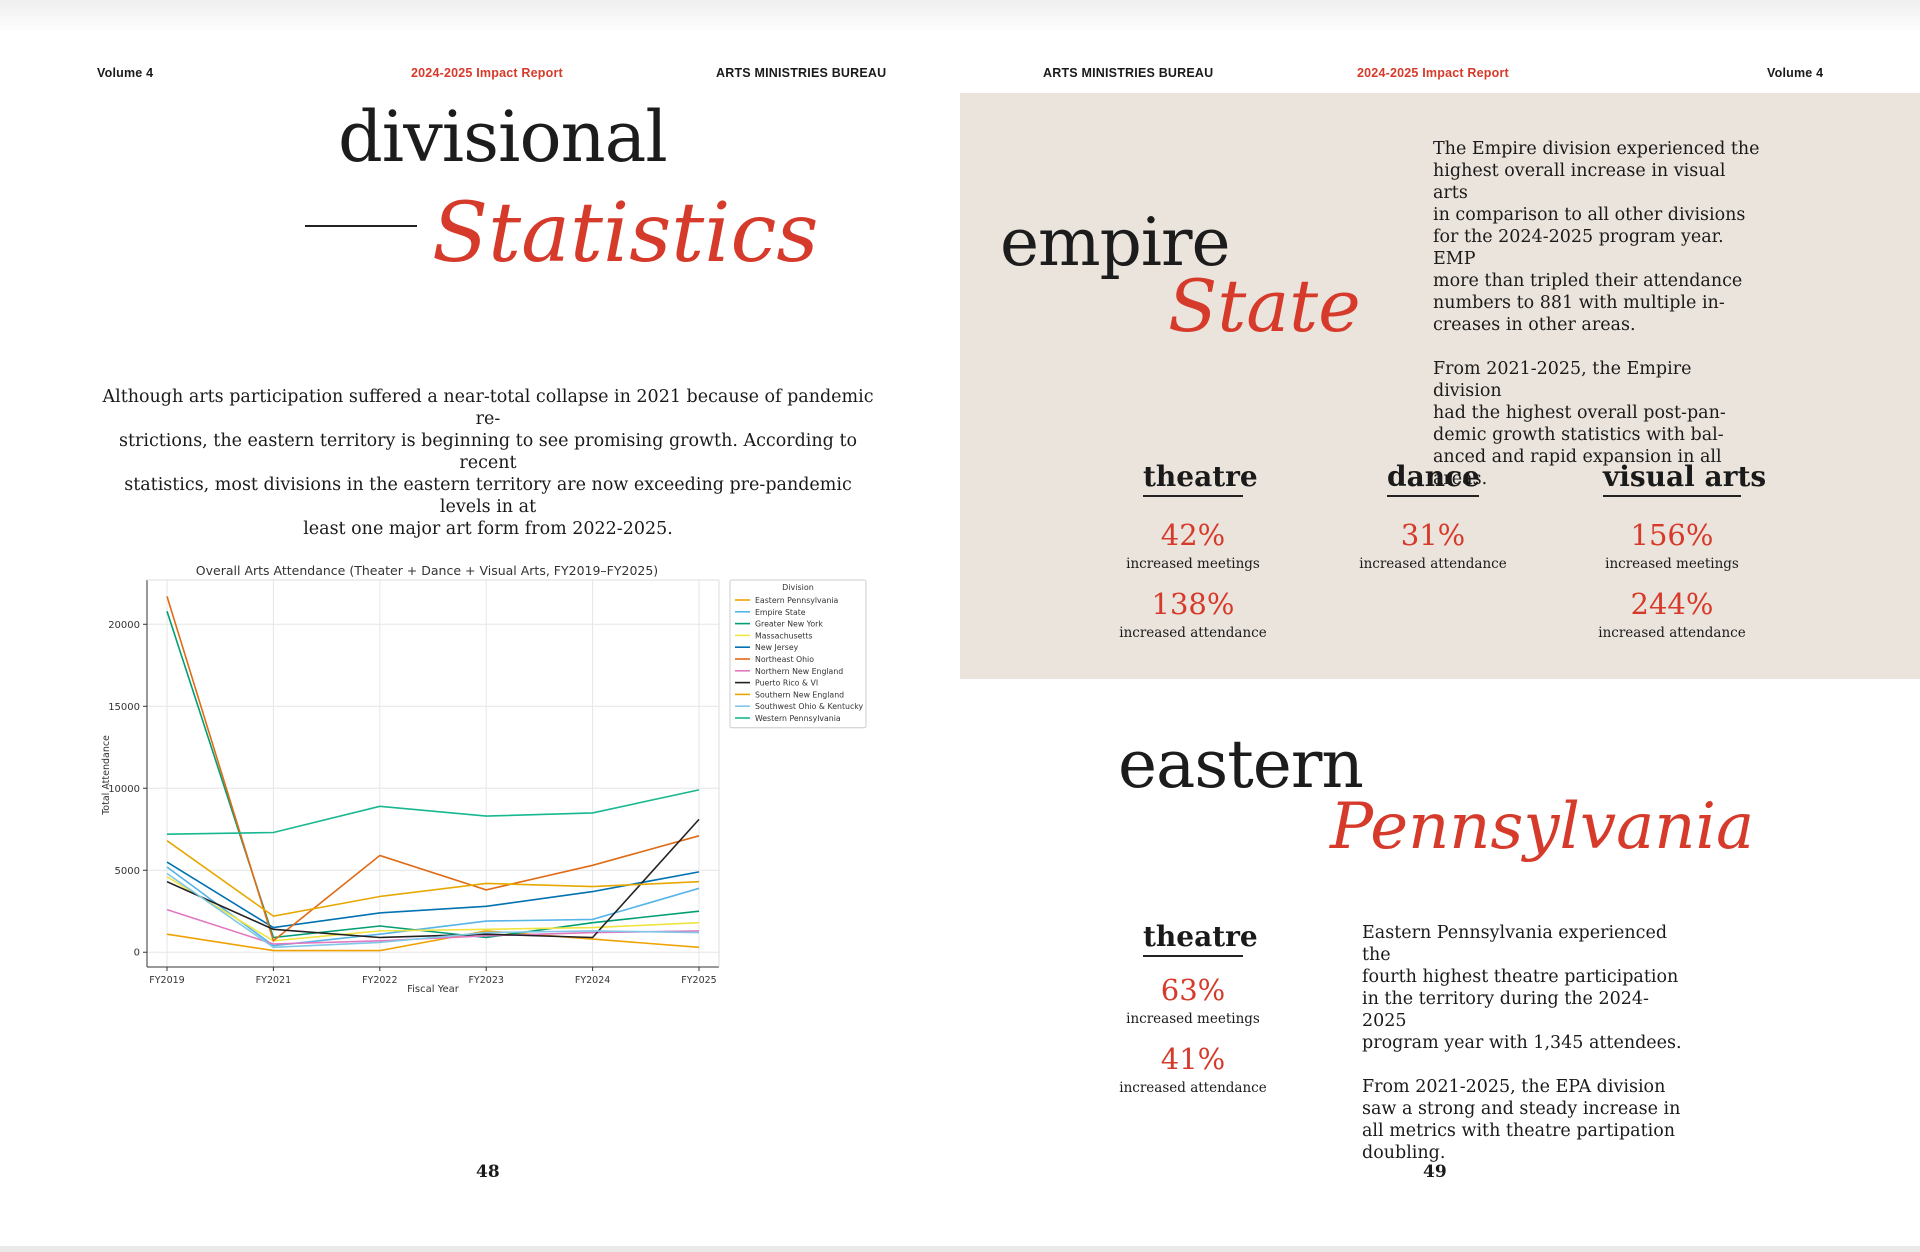 This screenshot has width=1920, height=1252. Describe the element at coordinates (1579, 413) in the screenshot. I see `text-line: had the highest overall post-pan-` at that location.